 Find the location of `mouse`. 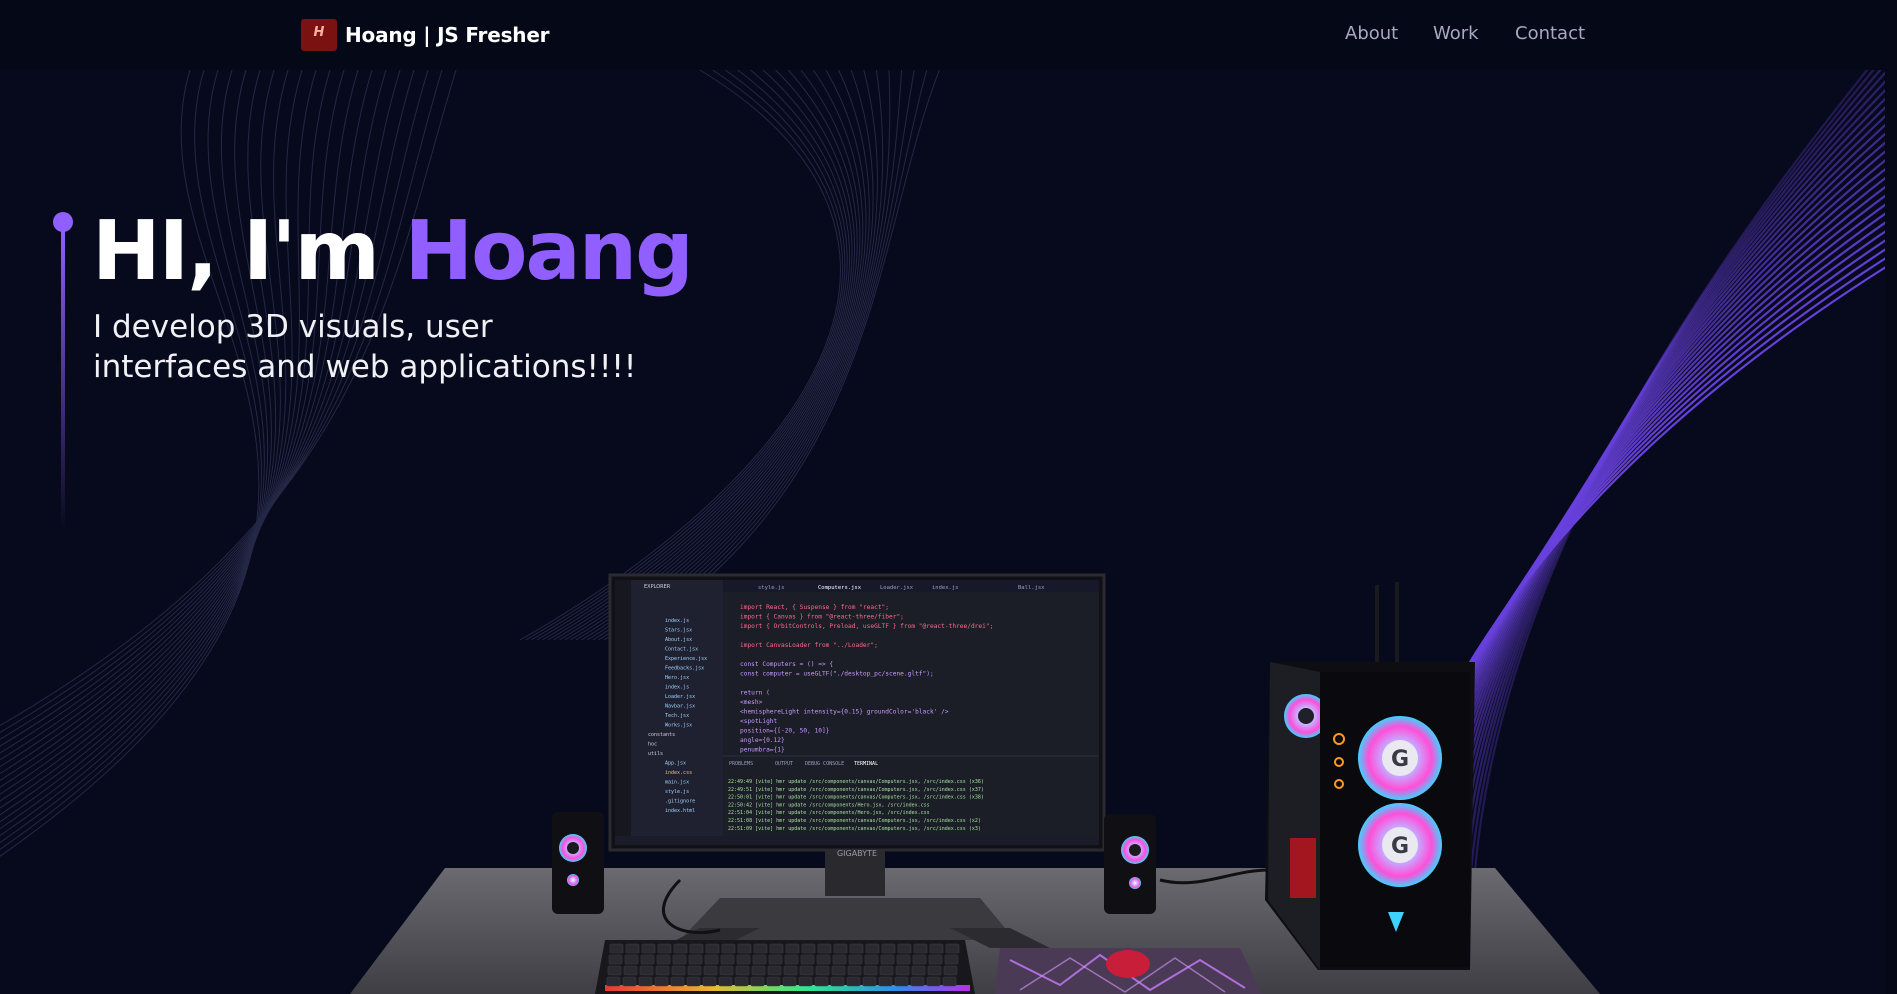

mouse is located at coordinates (1128, 964).